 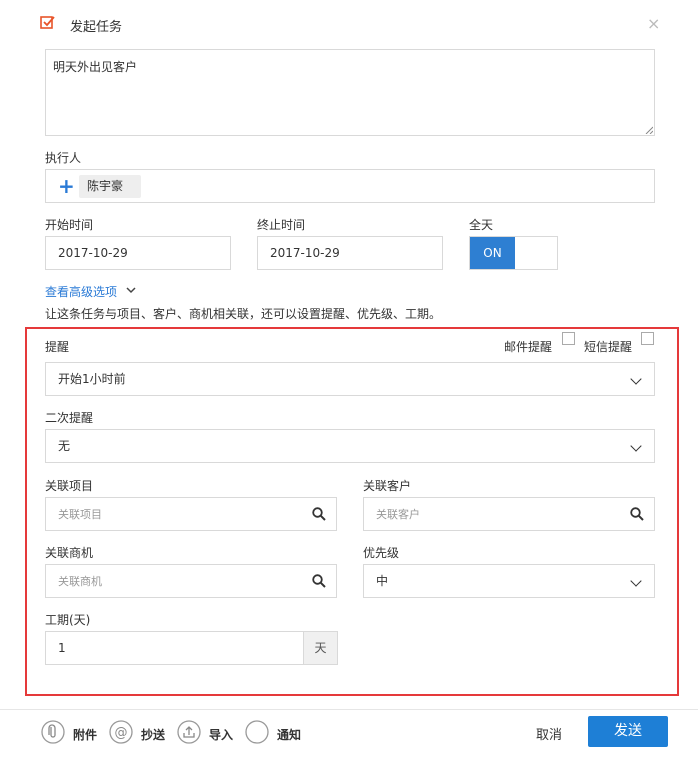 What do you see at coordinates (387, 486) in the screenshot?
I see `customer-label: 关联客户` at bounding box center [387, 486].